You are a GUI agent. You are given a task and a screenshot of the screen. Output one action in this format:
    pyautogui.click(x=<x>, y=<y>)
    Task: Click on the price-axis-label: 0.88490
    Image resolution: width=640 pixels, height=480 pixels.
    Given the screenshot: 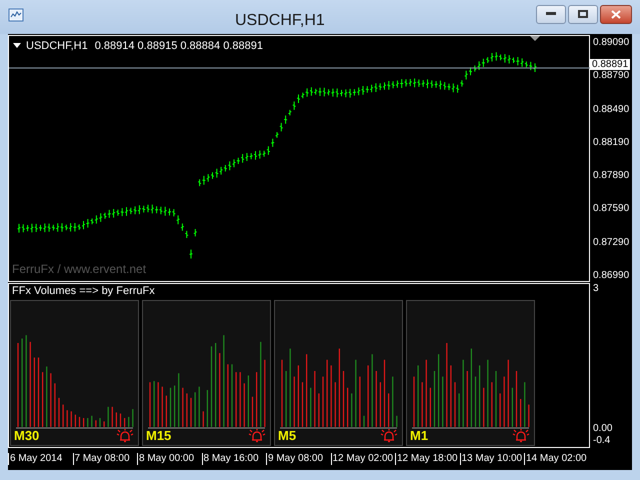 What is the action you would take?
    pyautogui.click(x=611, y=110)
    